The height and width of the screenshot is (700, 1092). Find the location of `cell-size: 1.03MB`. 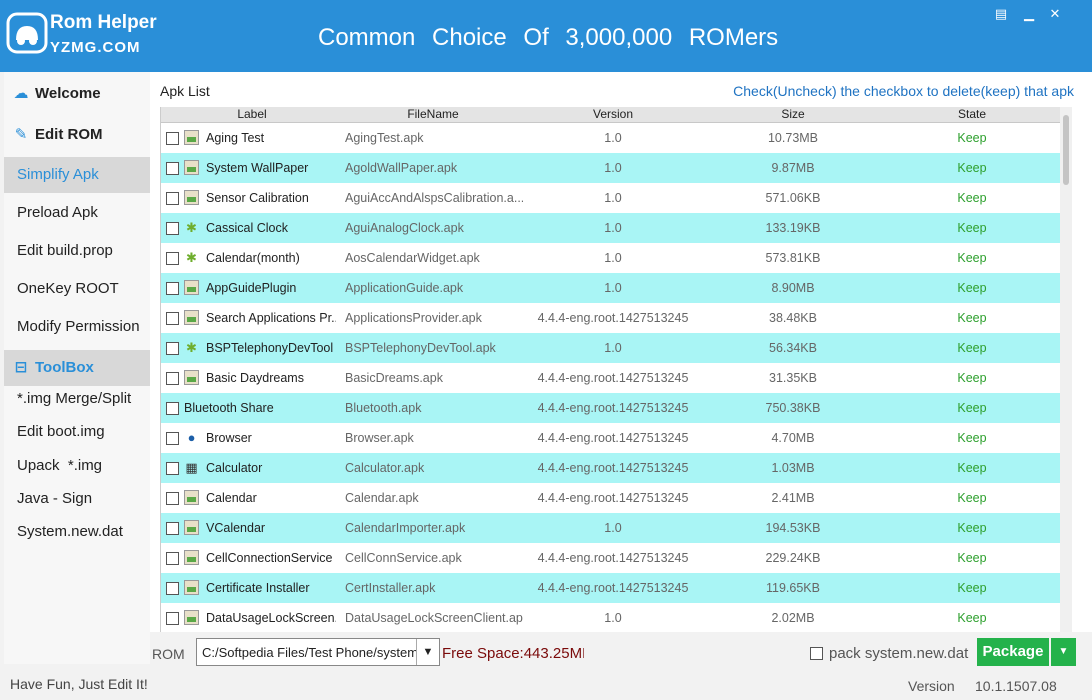

cell-size: 1.03MB is located at coordinates (793, 468).